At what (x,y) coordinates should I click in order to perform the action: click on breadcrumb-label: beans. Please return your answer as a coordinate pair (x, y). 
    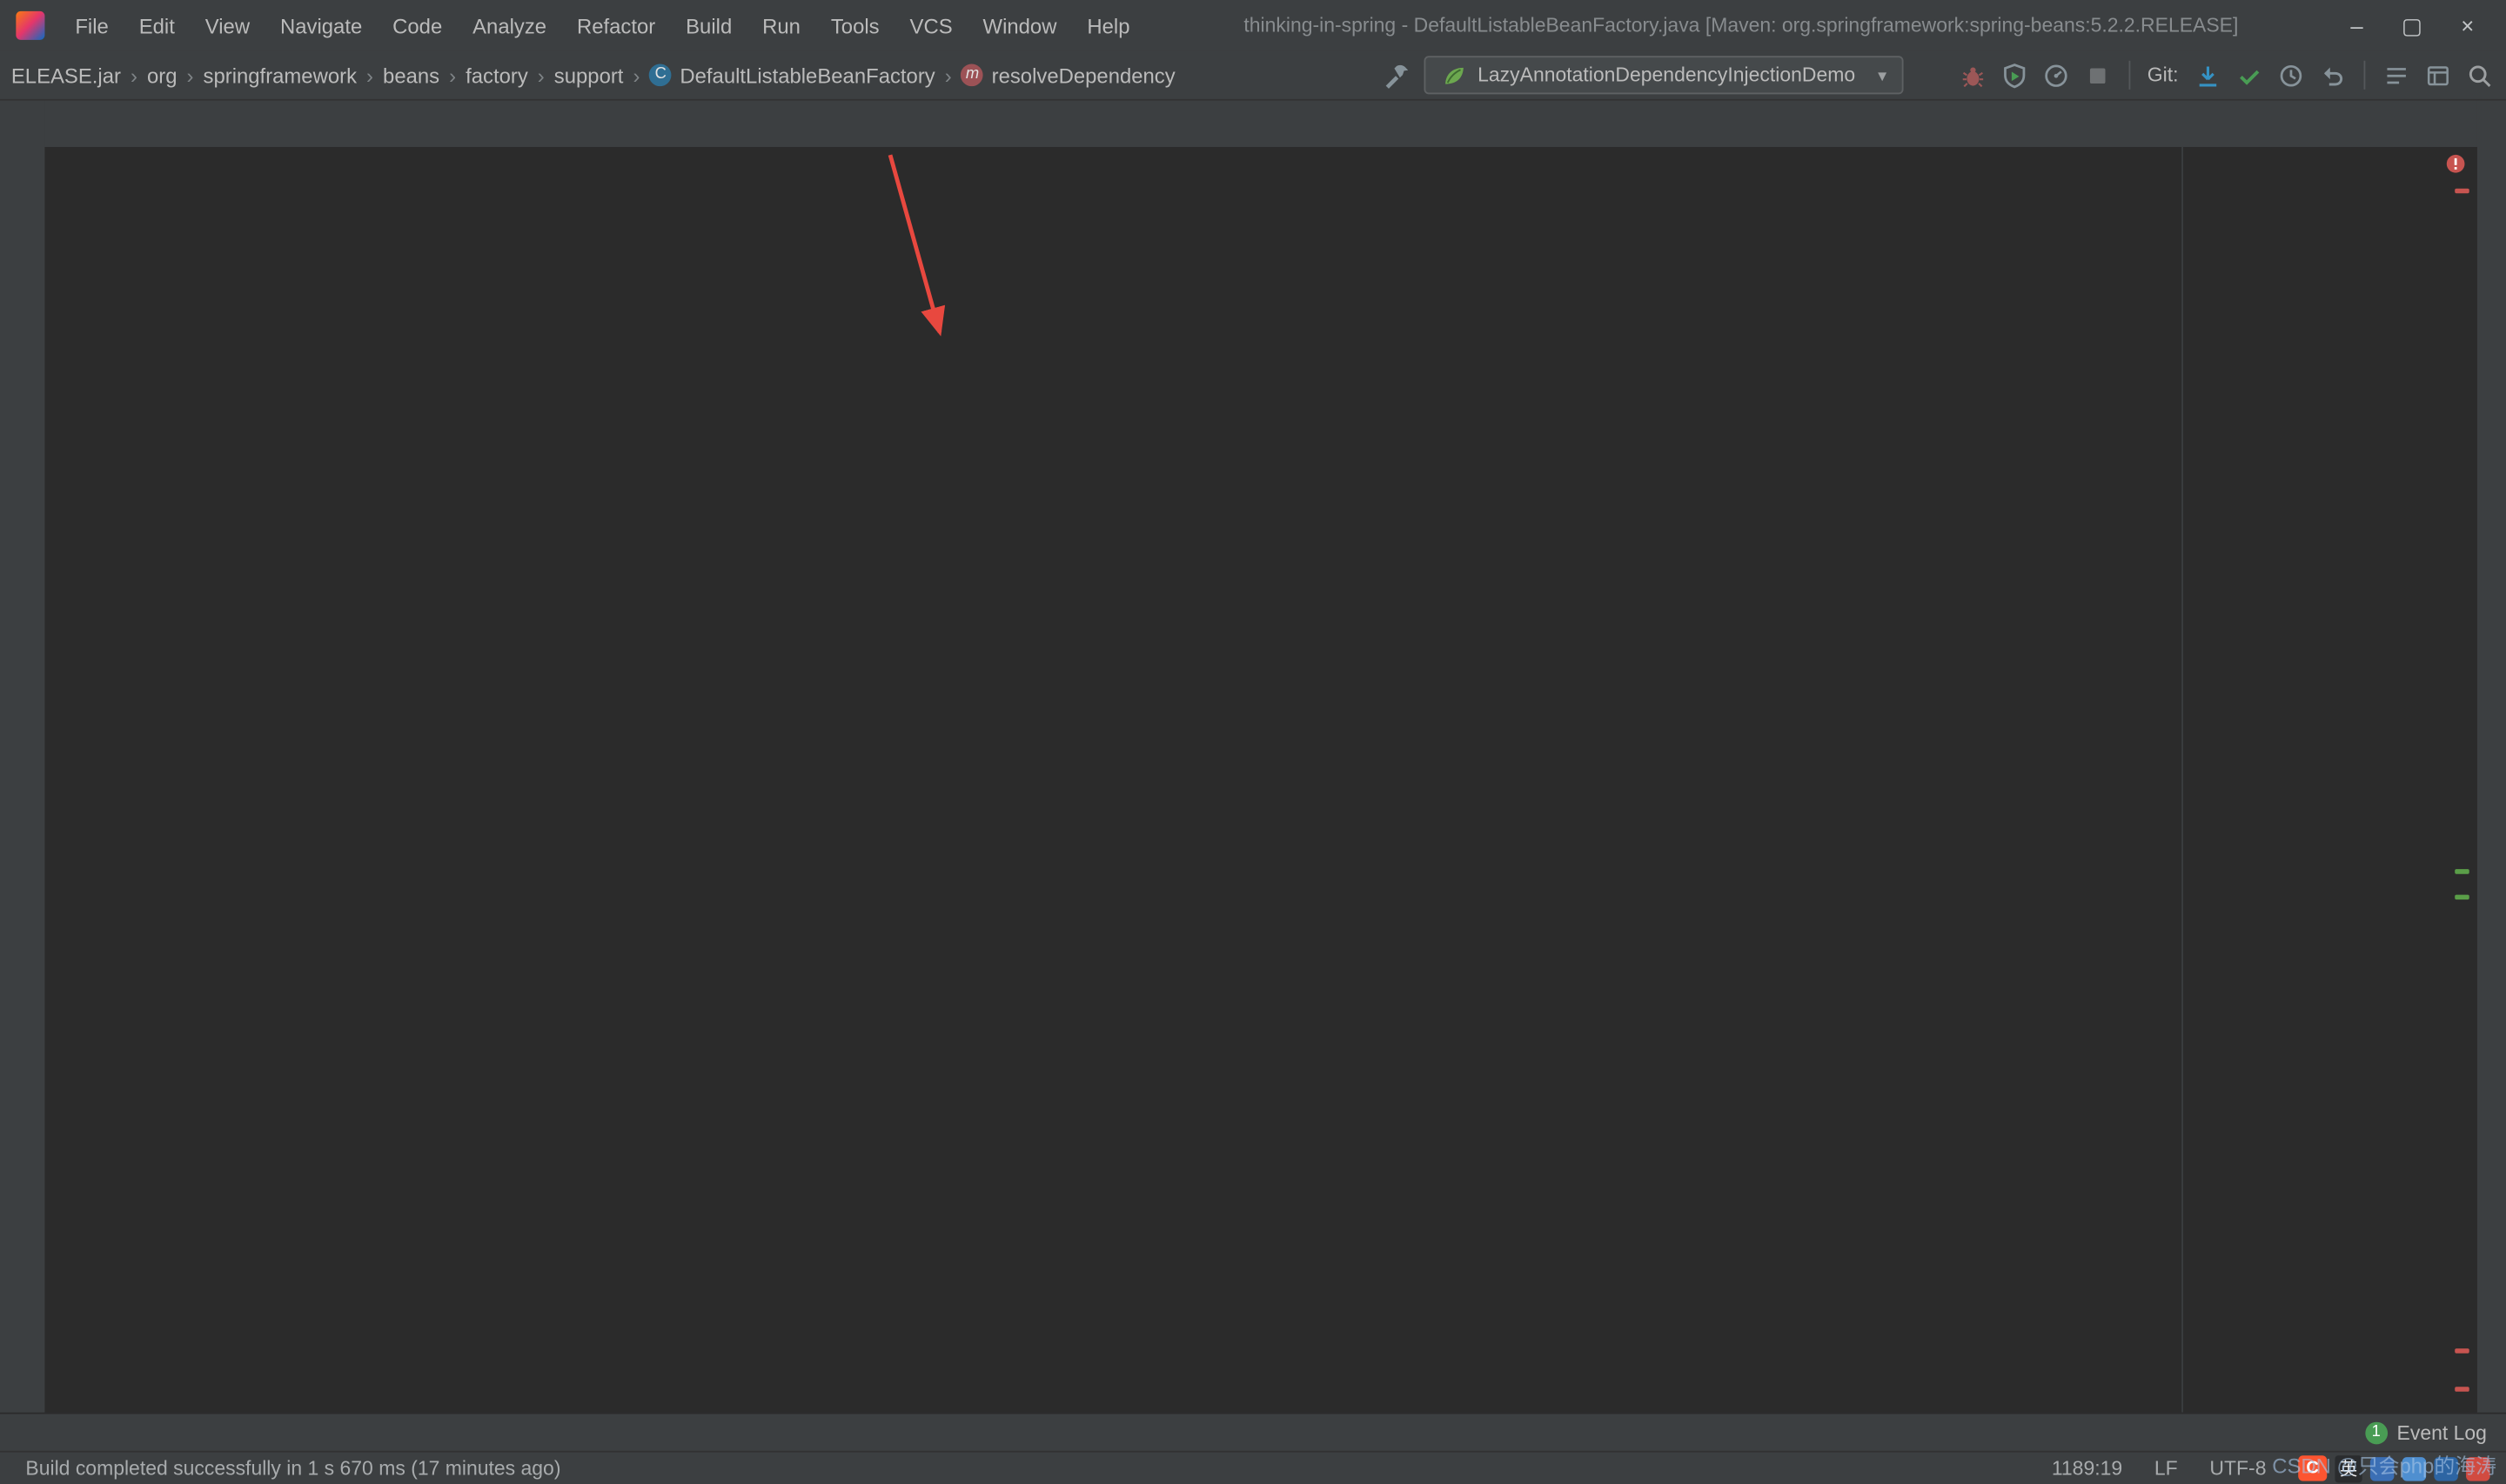
    Looking at the image, I should click on (411, 75).